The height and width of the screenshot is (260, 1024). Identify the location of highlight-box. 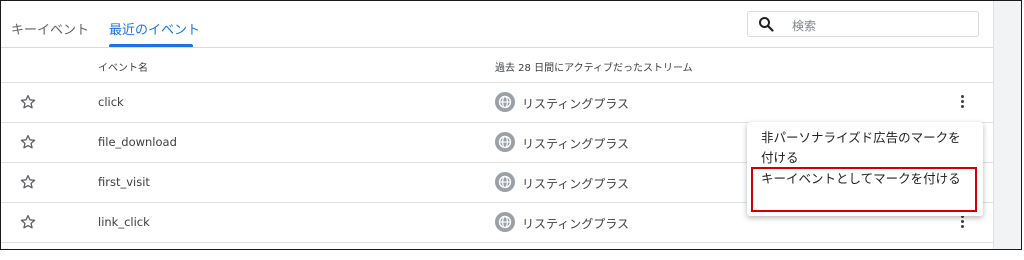
(864, 189).